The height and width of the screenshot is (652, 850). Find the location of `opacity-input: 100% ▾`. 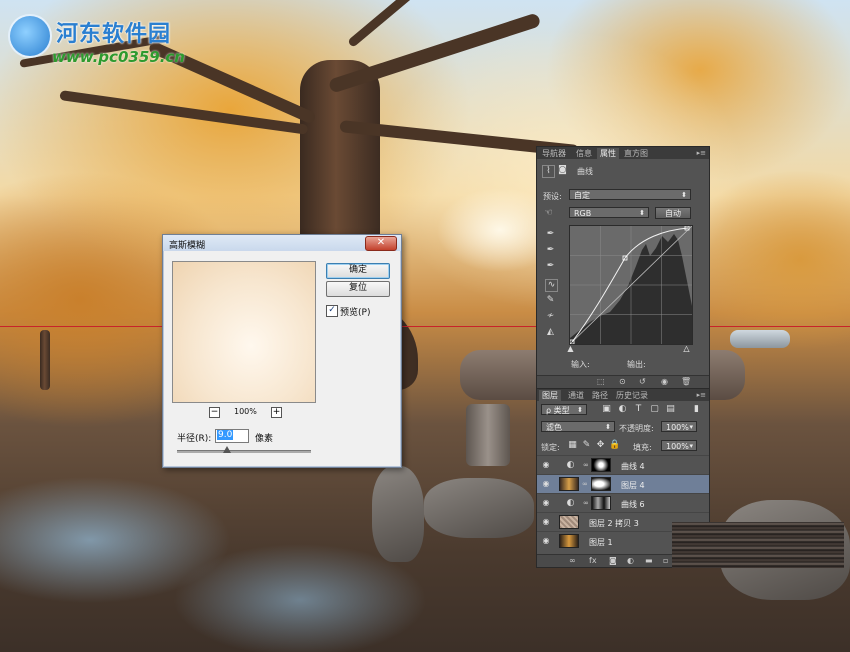

opacity-input: 100% ▾ is located at coordinates (679, 426).